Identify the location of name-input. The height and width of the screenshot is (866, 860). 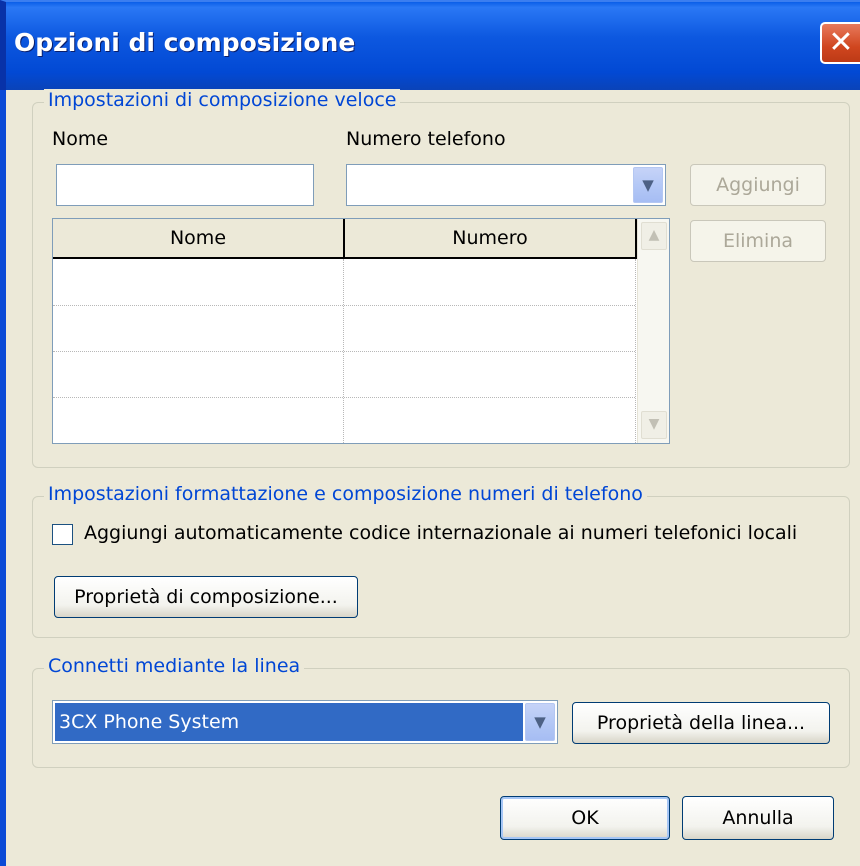
(185, 185).